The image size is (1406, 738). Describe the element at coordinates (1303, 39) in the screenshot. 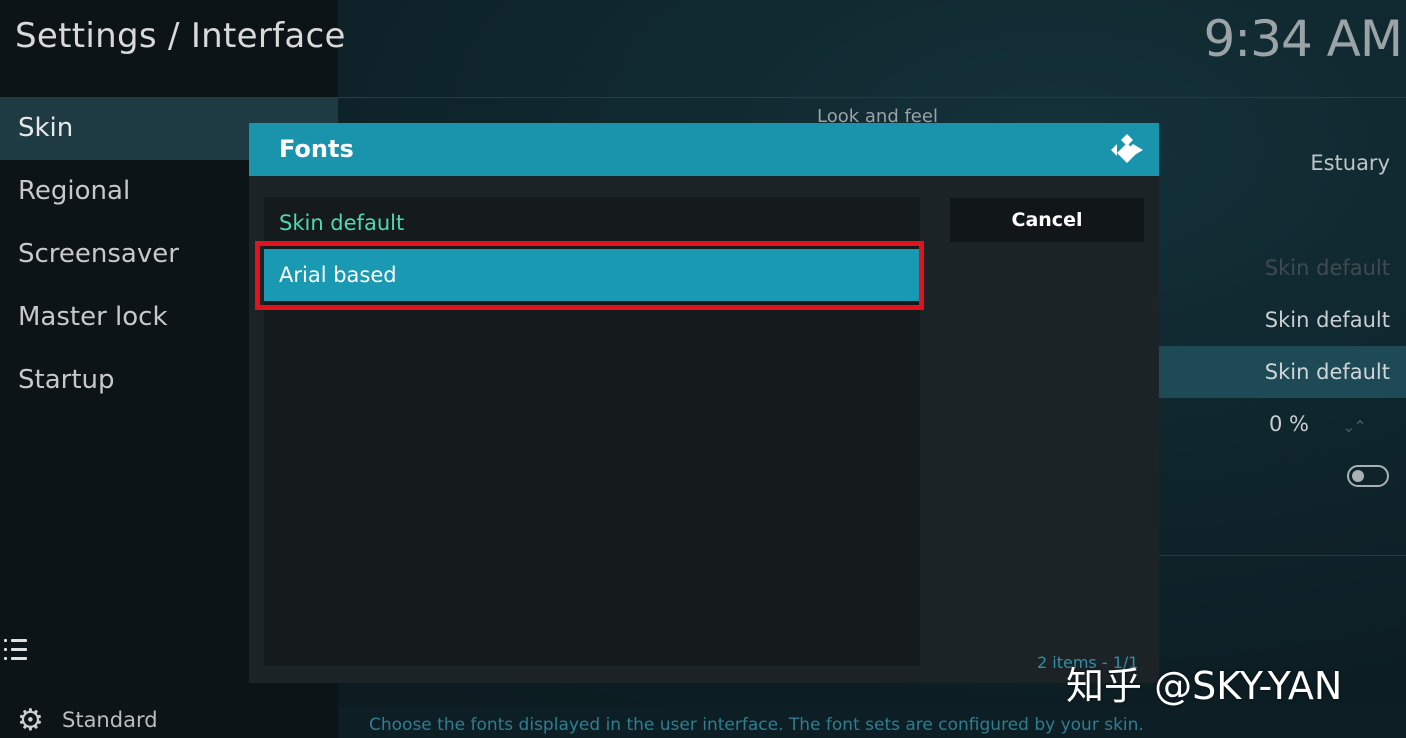

I see `clock: 9:34 AM` at that location.